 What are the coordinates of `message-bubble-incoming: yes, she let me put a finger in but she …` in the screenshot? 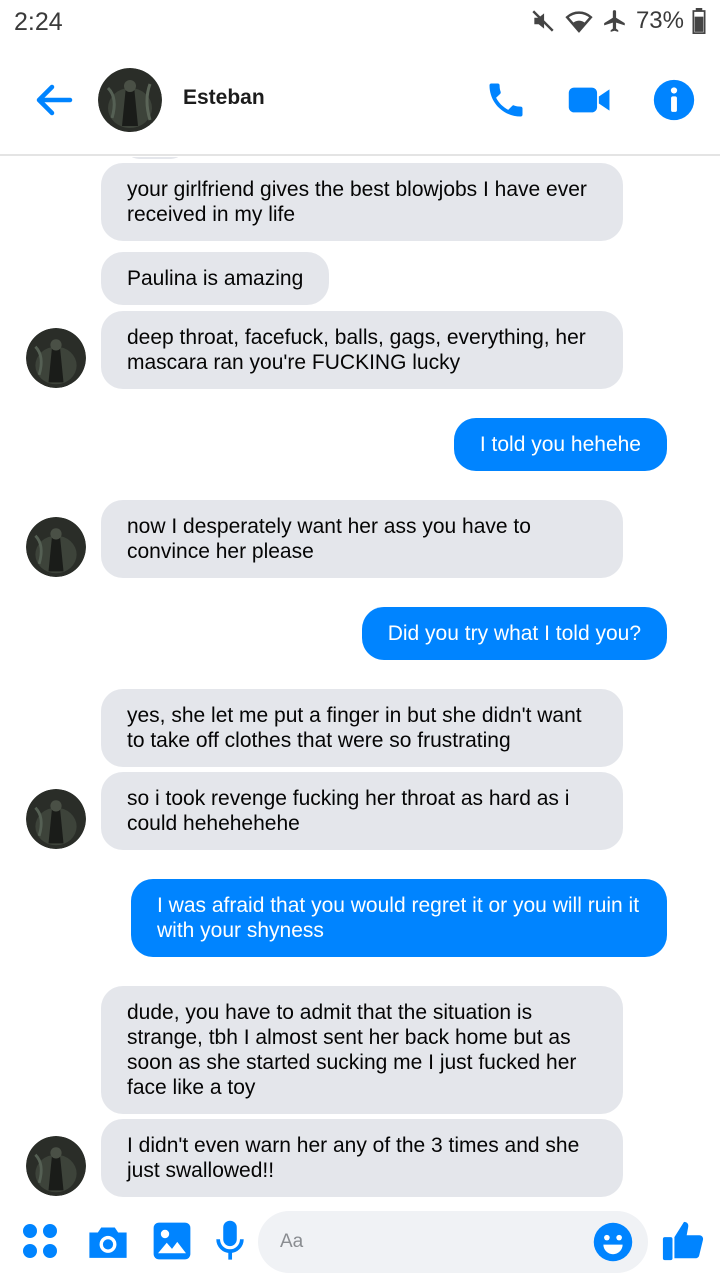 It's located at (362, 728).